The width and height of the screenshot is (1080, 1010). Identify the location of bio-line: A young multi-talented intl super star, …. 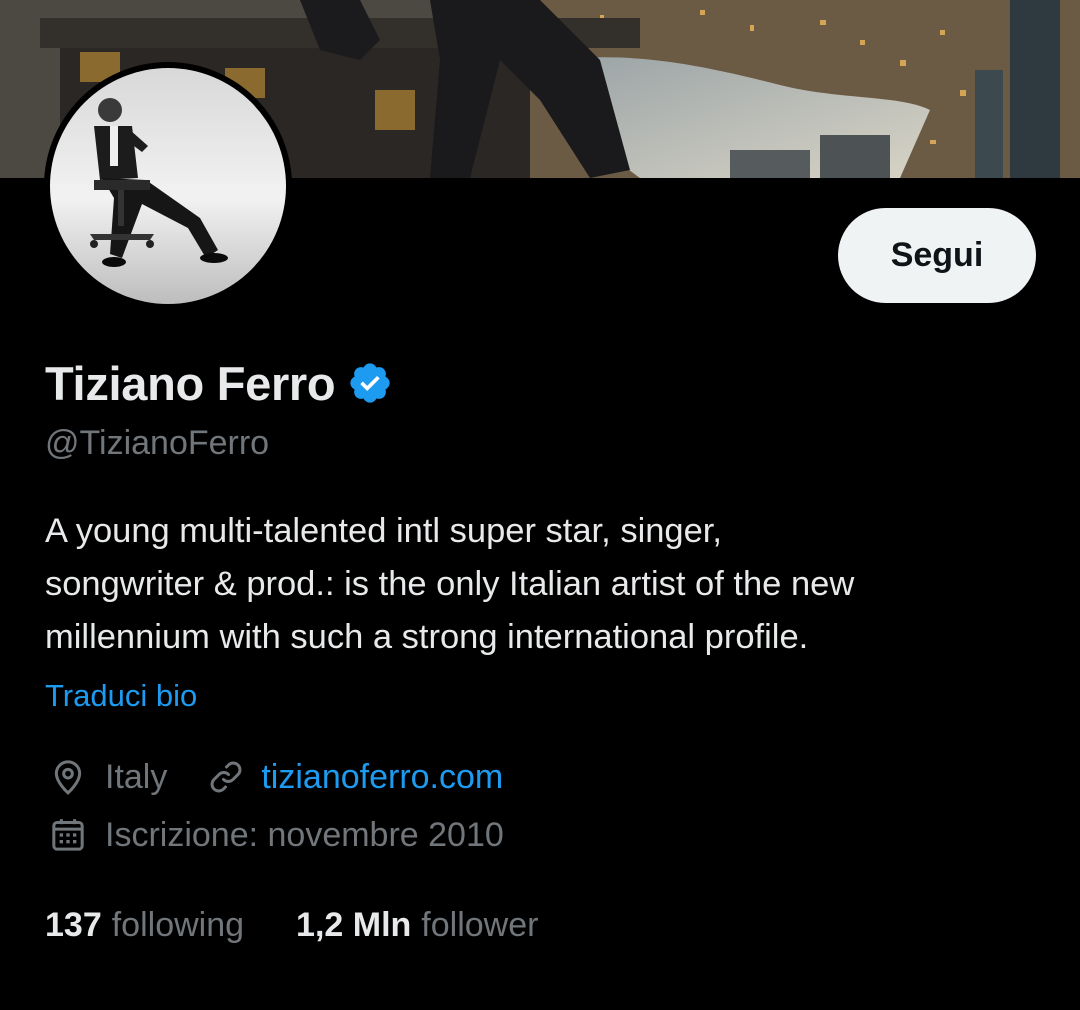
(383, 531).